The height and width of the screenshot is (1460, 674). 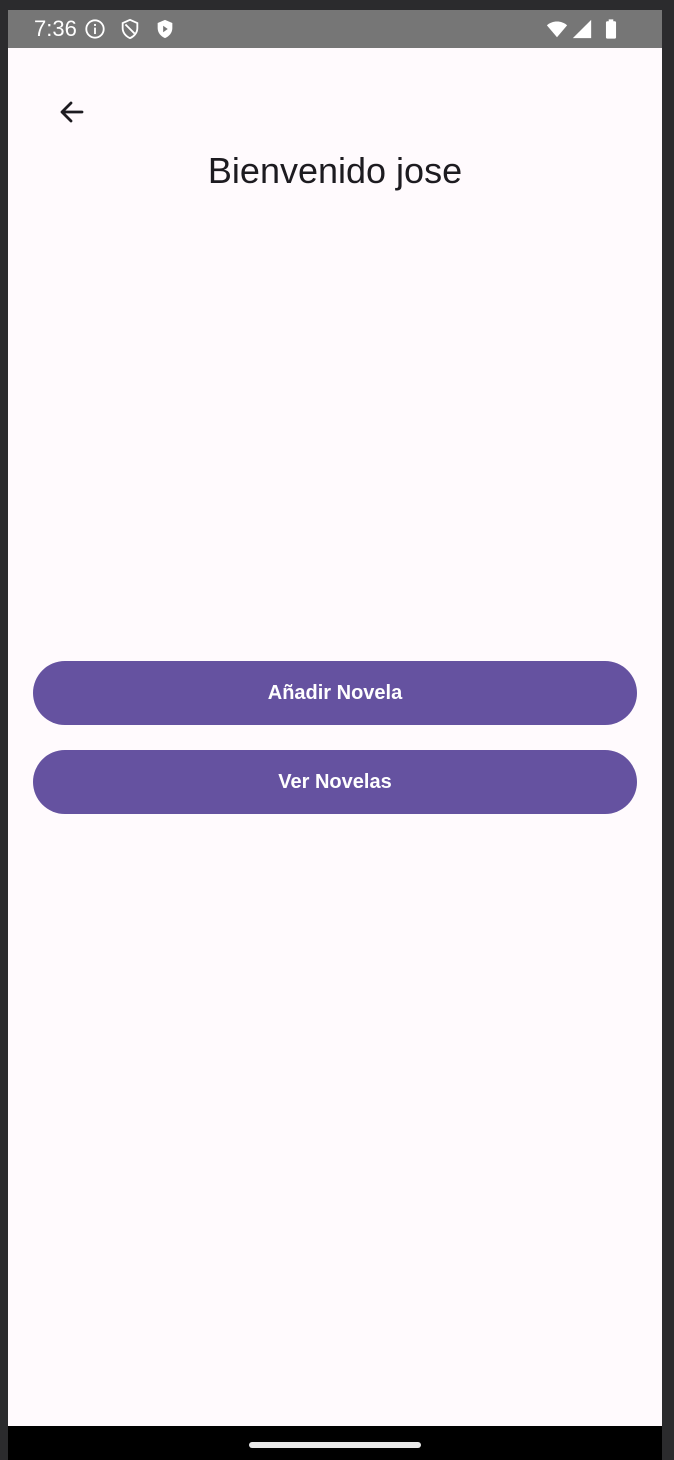 I want to click on wifi-icon, so click(x=557, y=29).